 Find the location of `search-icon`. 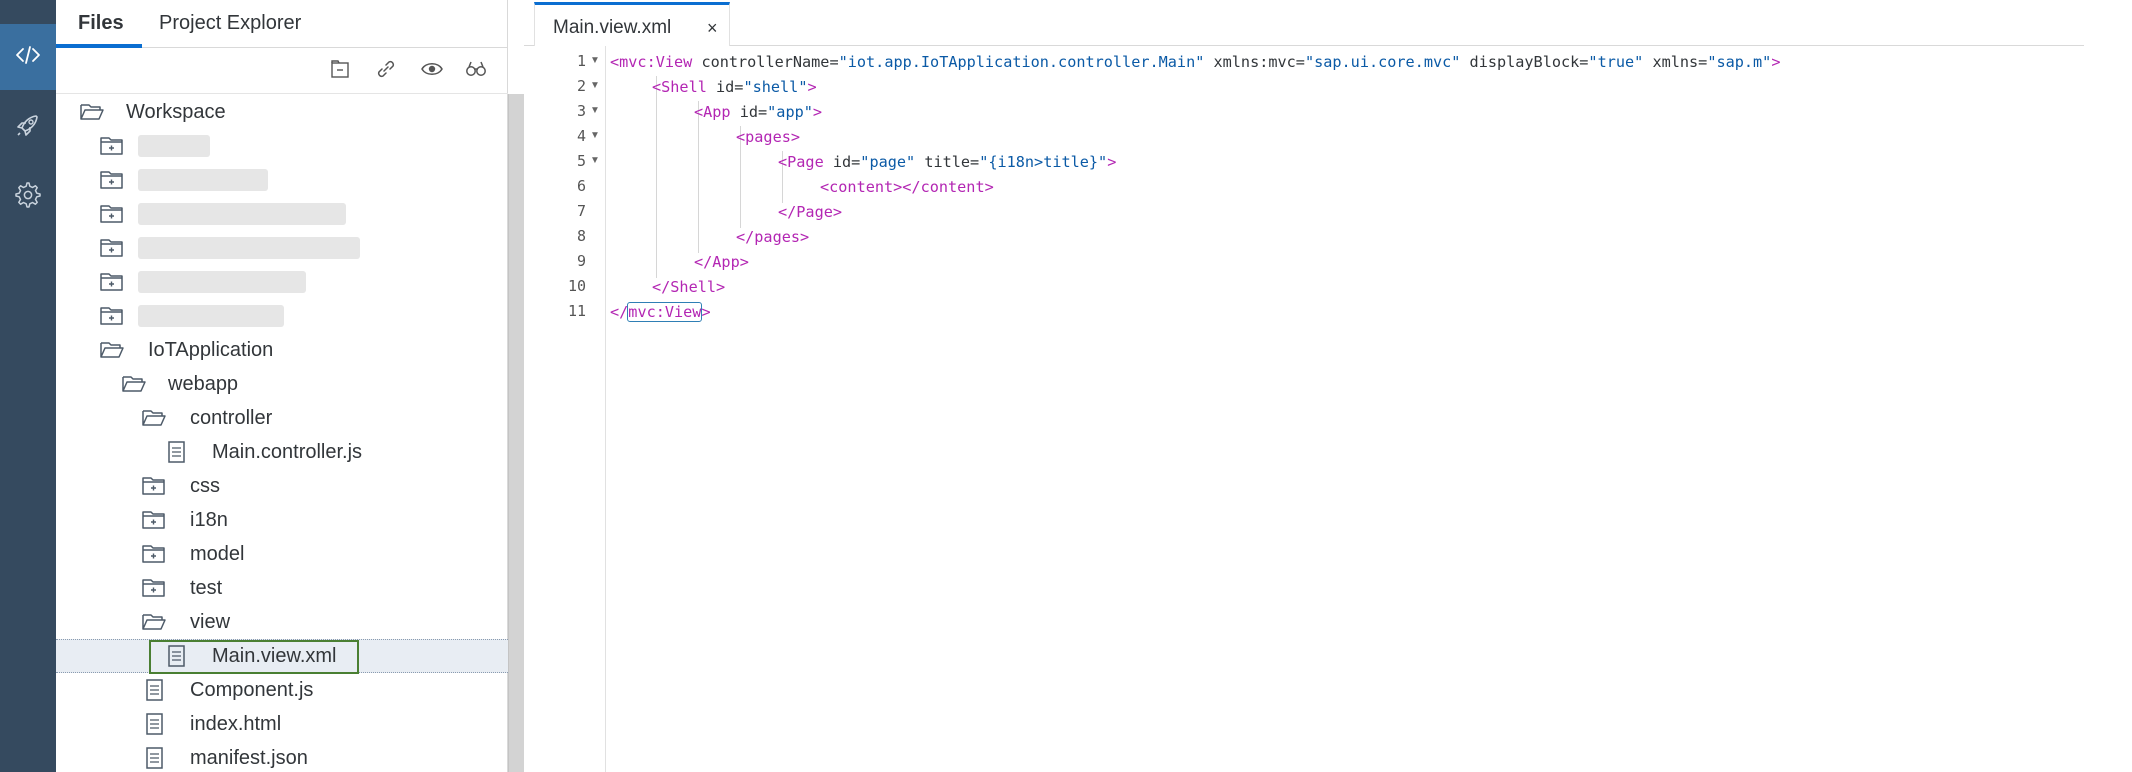

search-icon is located at coordinates (476, 71).